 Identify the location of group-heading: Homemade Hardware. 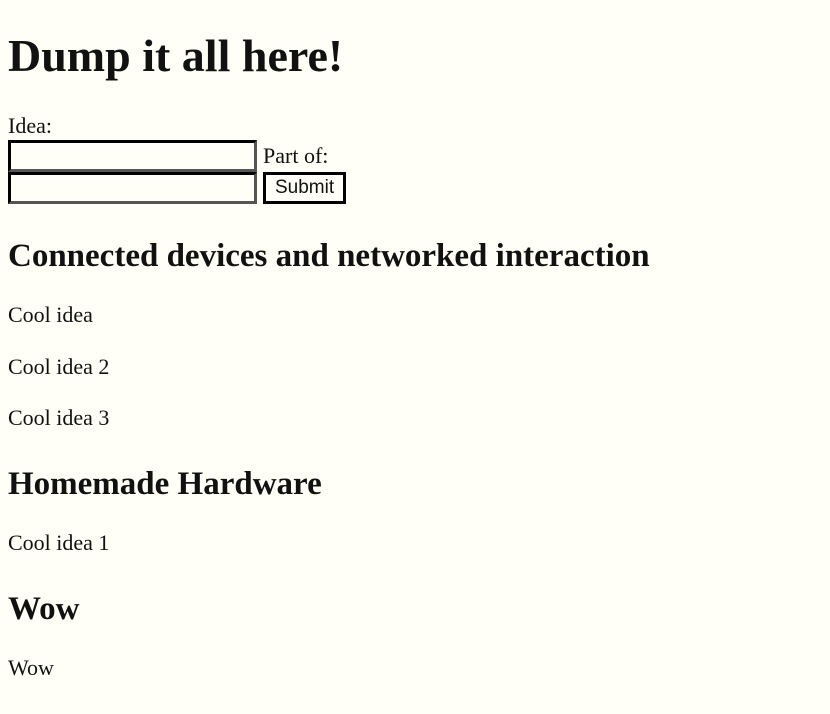
(165, 483).